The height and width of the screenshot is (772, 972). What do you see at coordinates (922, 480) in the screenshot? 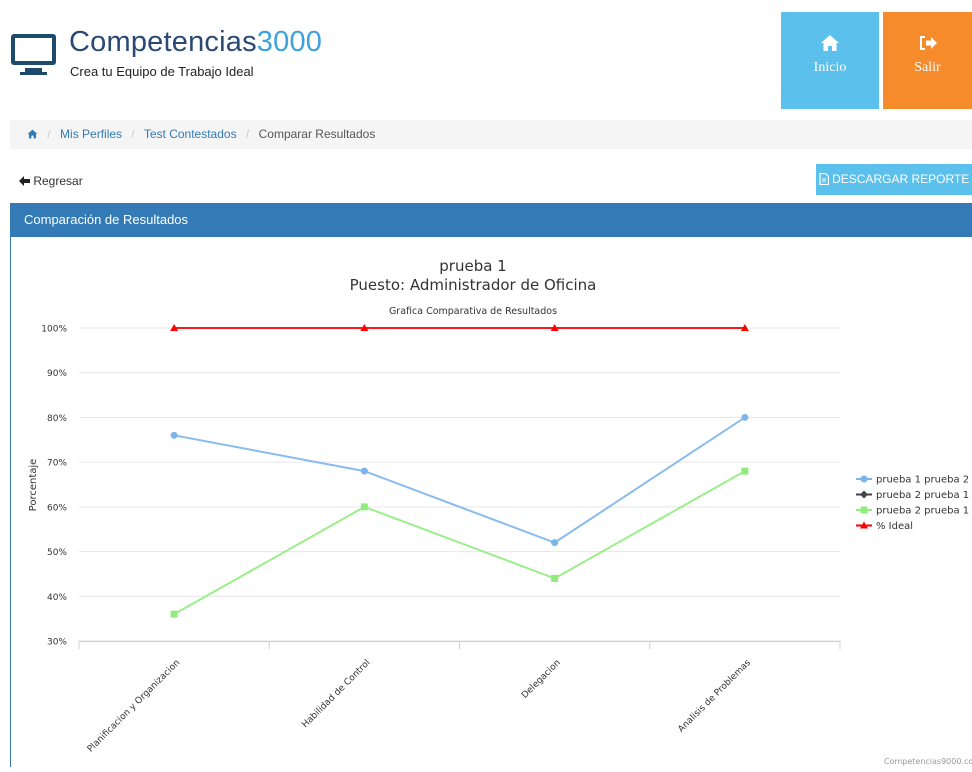
I see `legend-label: prueba 1 prueba 2` at bounding box center [922, 480].